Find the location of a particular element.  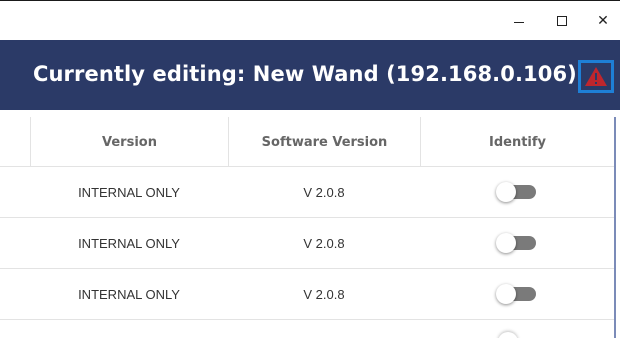

close-icon: ✕ is located at coordinates (603, 21).